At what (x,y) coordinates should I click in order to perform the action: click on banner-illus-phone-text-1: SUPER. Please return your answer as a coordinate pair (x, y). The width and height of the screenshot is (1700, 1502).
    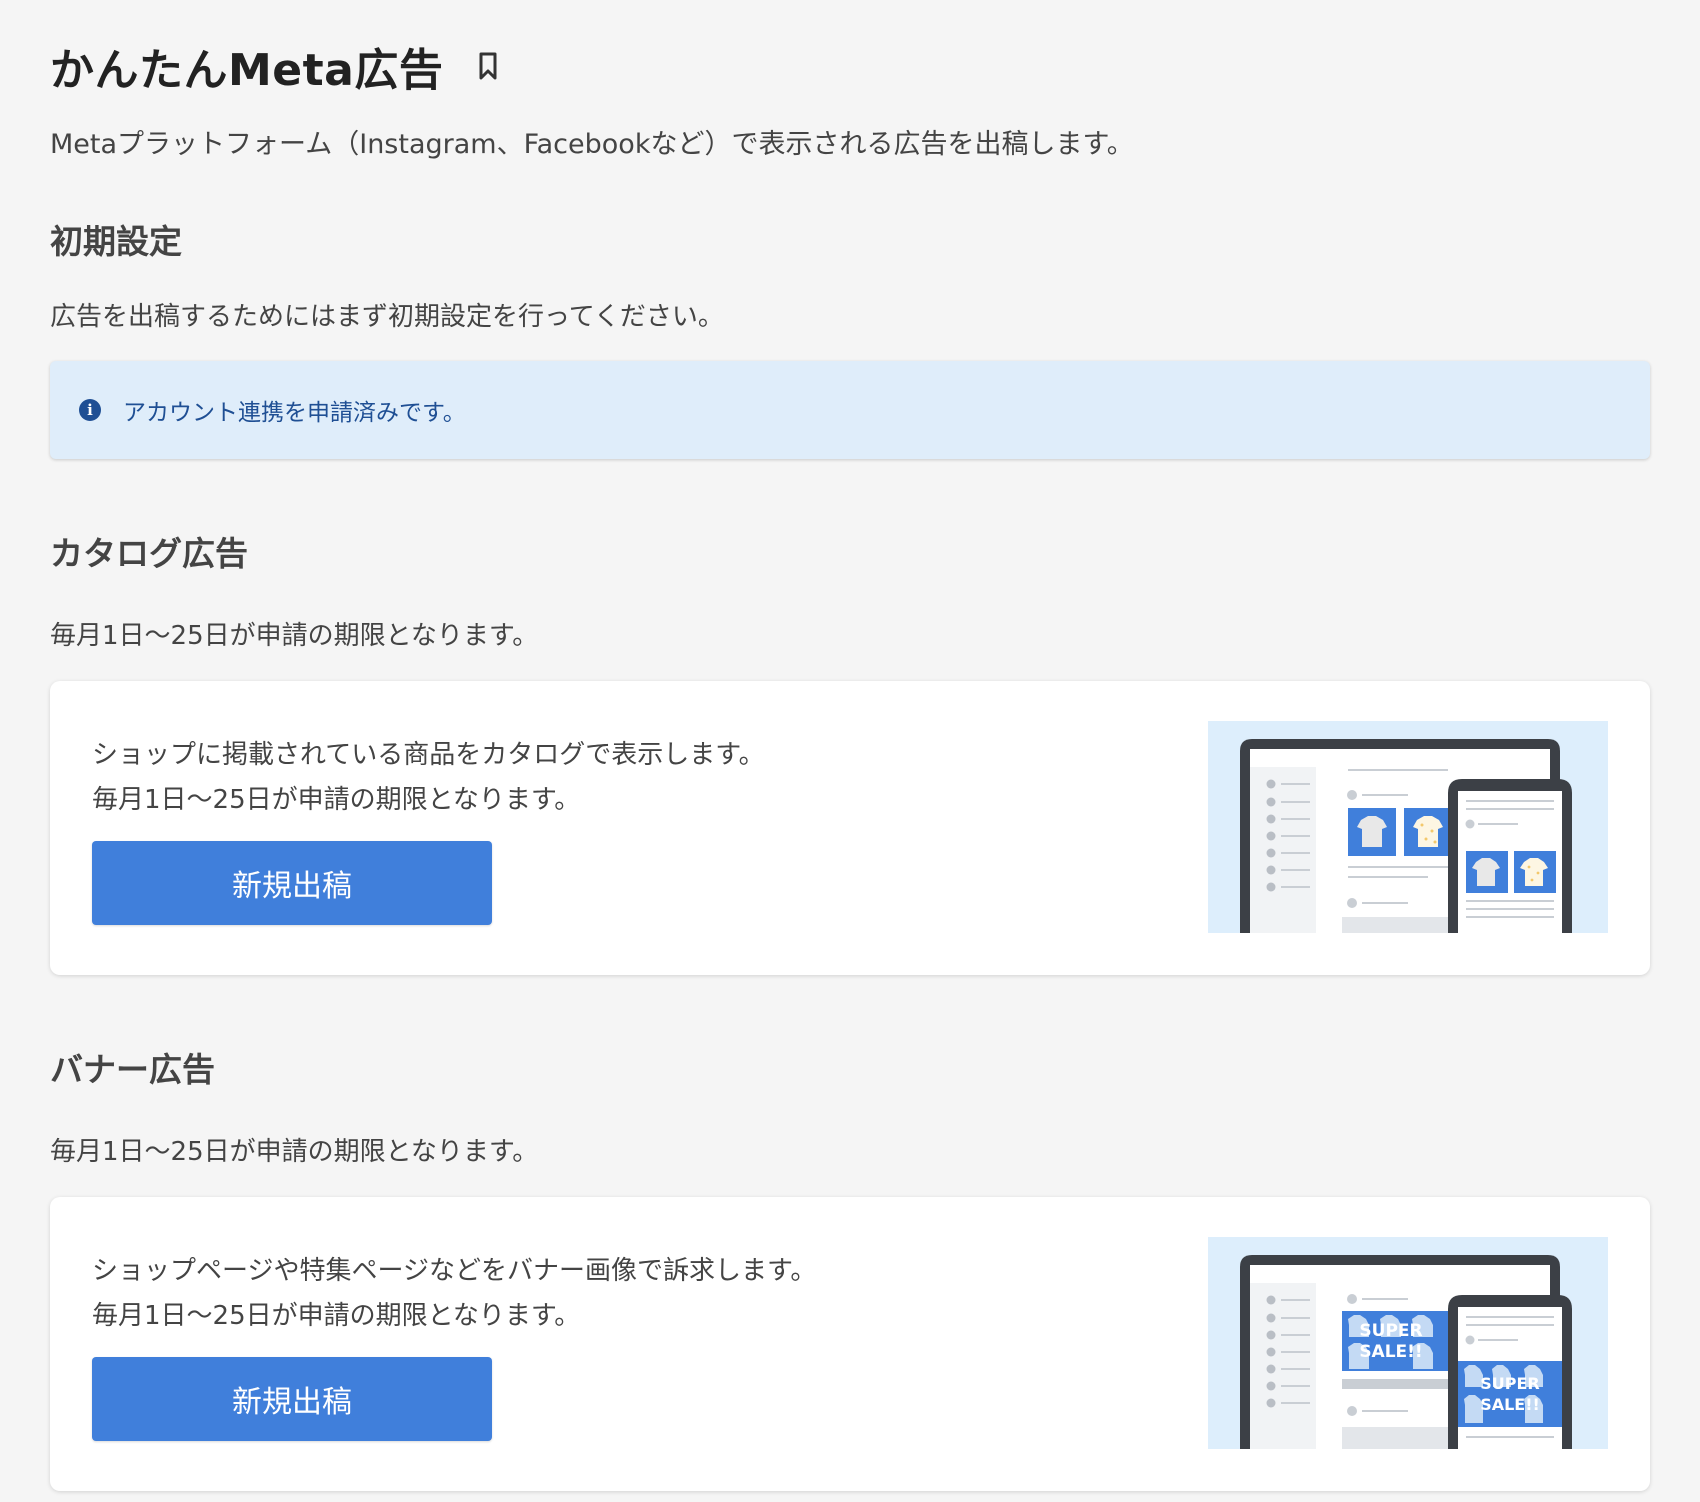
    Looking at the image, I should click on (1510, 1383).